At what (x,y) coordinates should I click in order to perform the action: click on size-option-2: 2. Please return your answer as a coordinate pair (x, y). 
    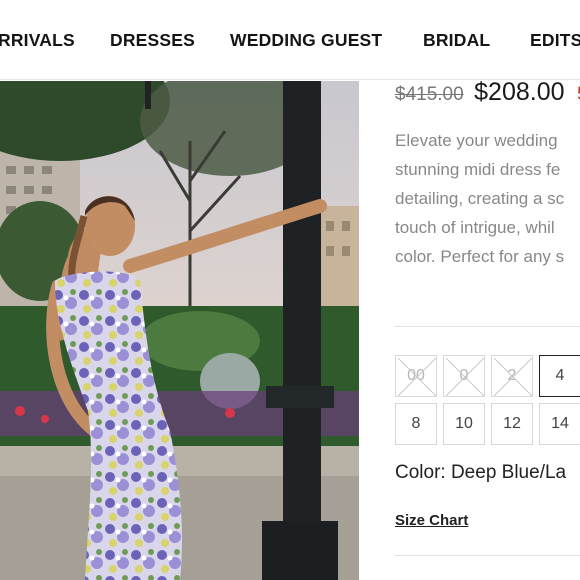
    Looking at the image, I should click on (512, 376).